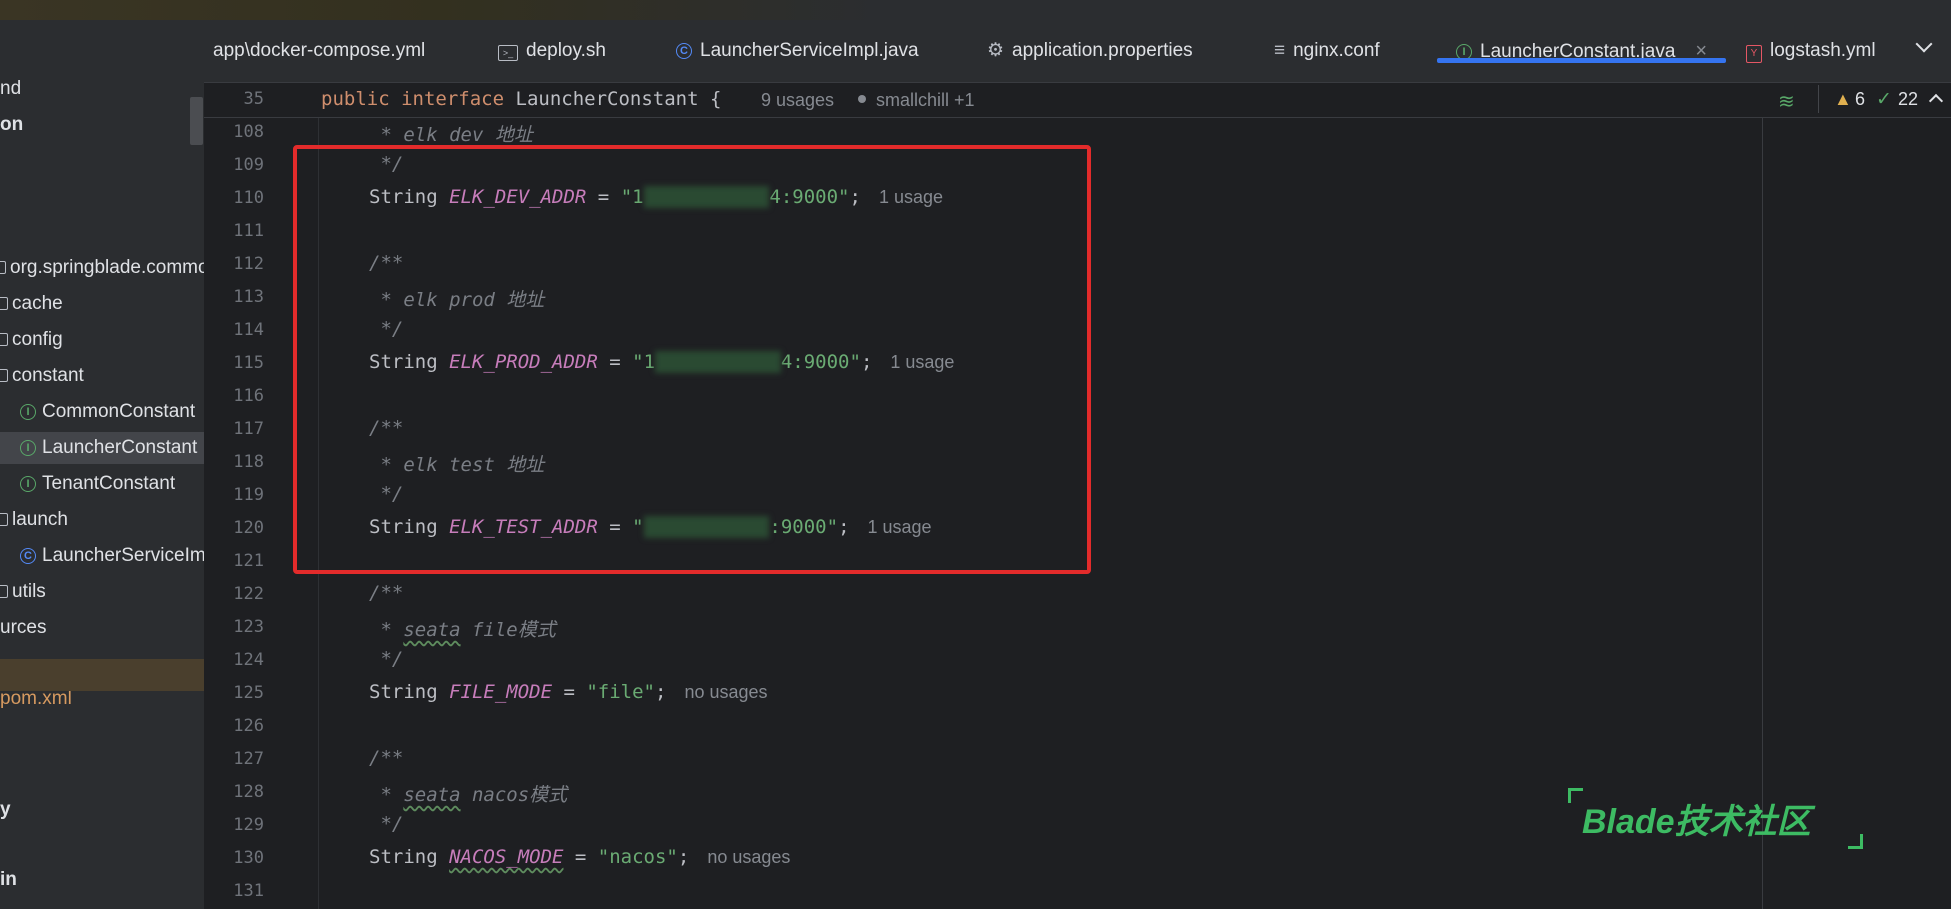 The width and height of the screenshot is (1951, 909). I want to click on sticky-line-number: 35, so click(253, 99).